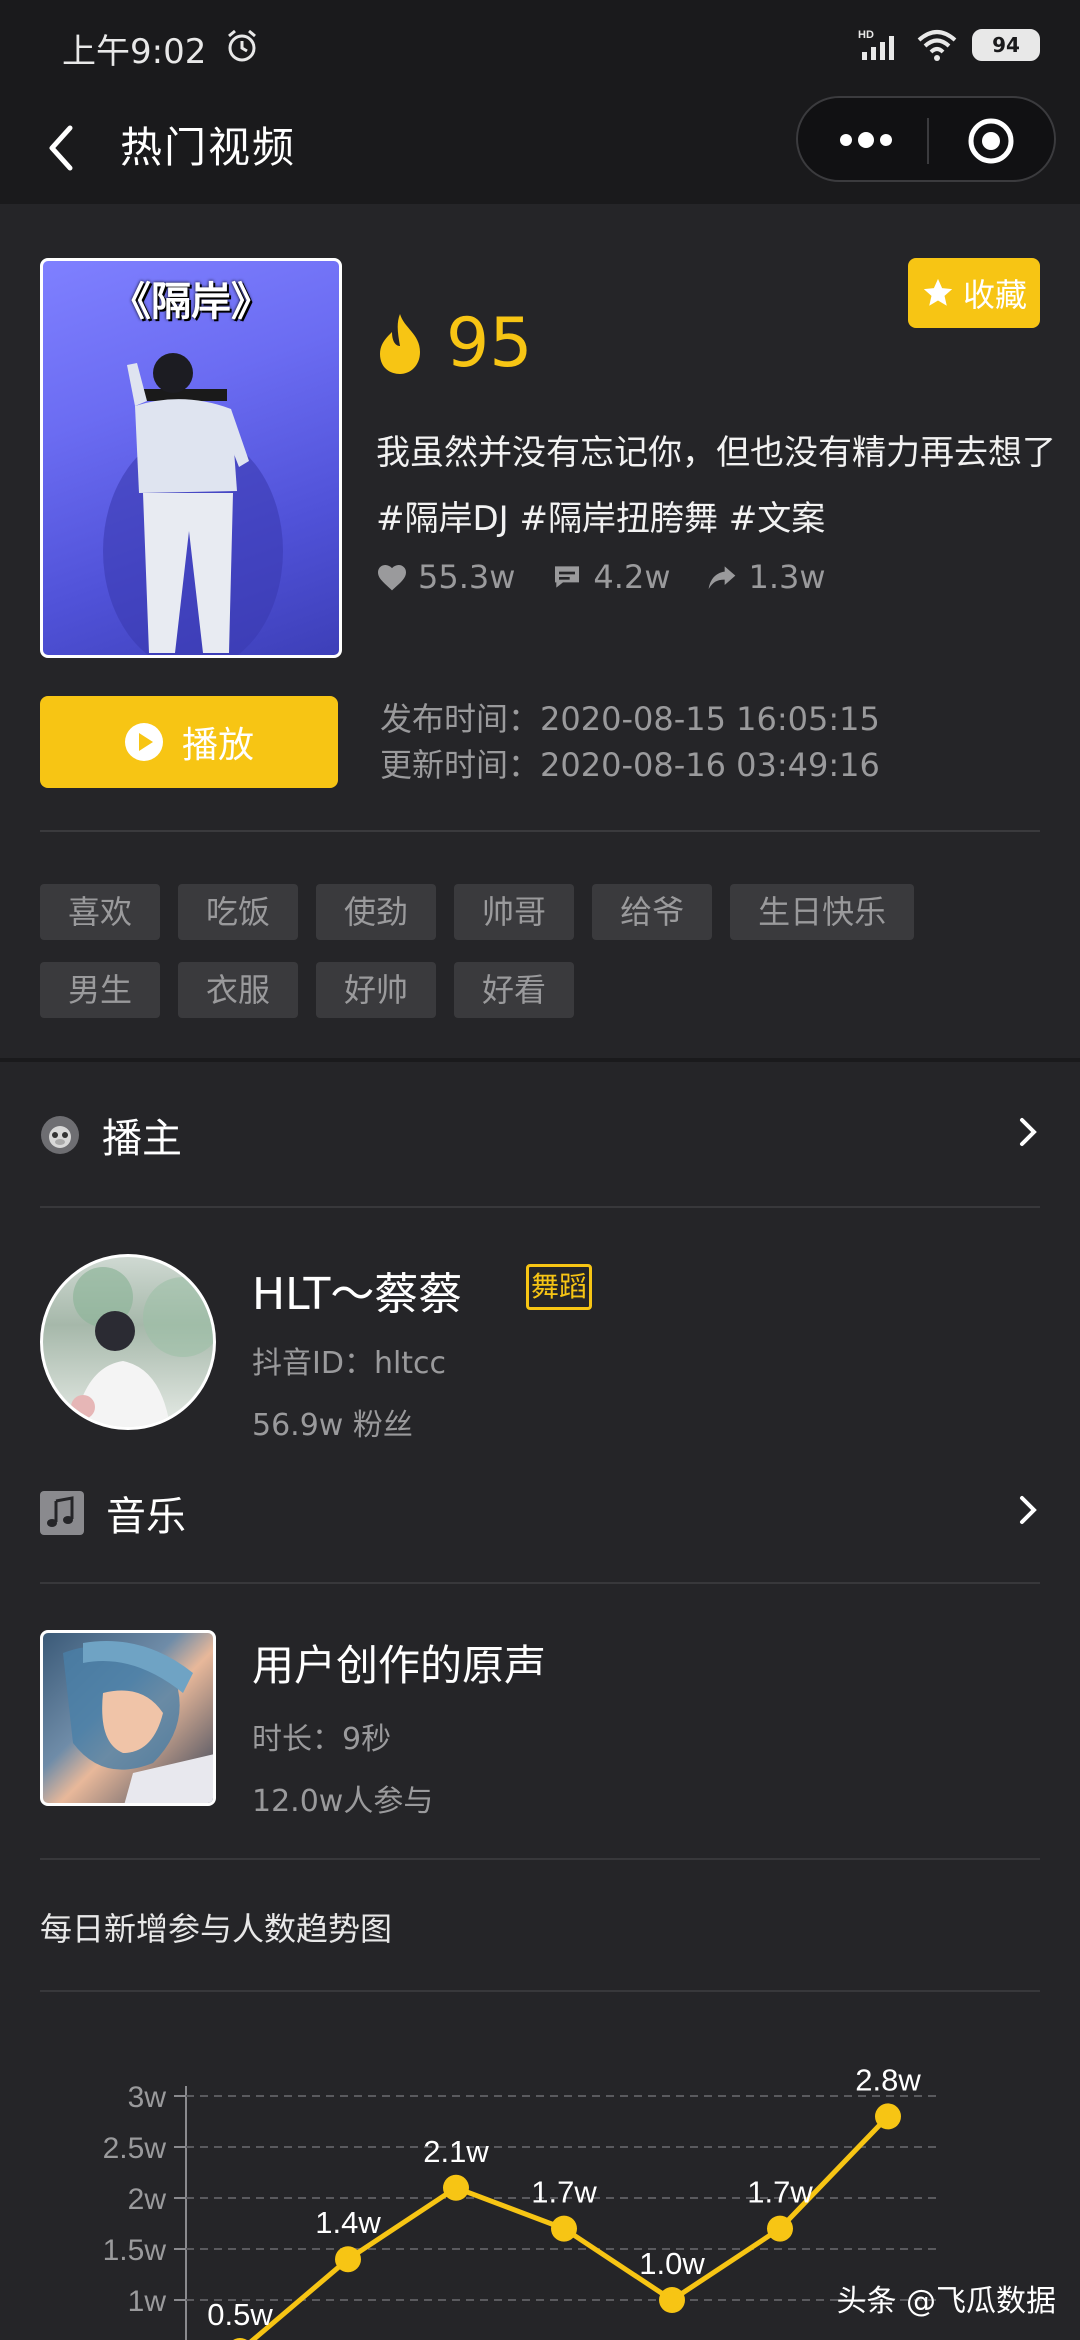 The width and height of the screenshot is (1080, 2340). What do you see at coordinates (514, 912) in the screenshot?
I see `tag: 帅哥` at bounding box center [514, 912].